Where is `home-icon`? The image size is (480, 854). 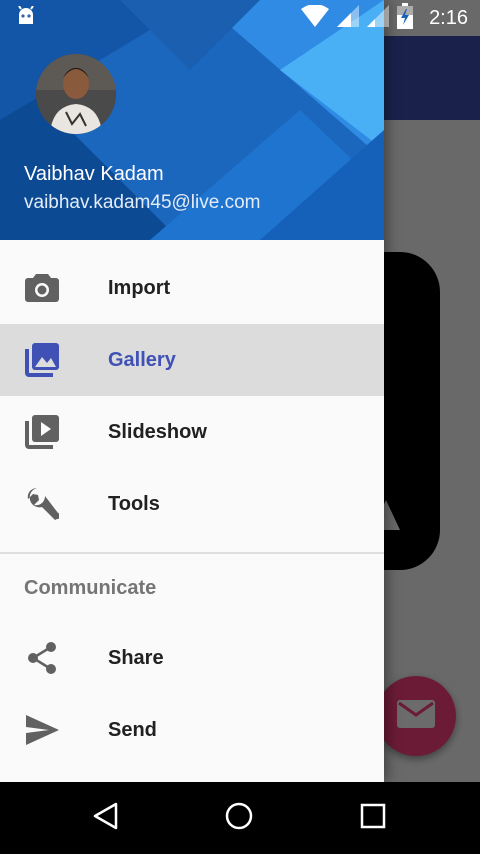
home-icon is located at coordinates (239, 818).